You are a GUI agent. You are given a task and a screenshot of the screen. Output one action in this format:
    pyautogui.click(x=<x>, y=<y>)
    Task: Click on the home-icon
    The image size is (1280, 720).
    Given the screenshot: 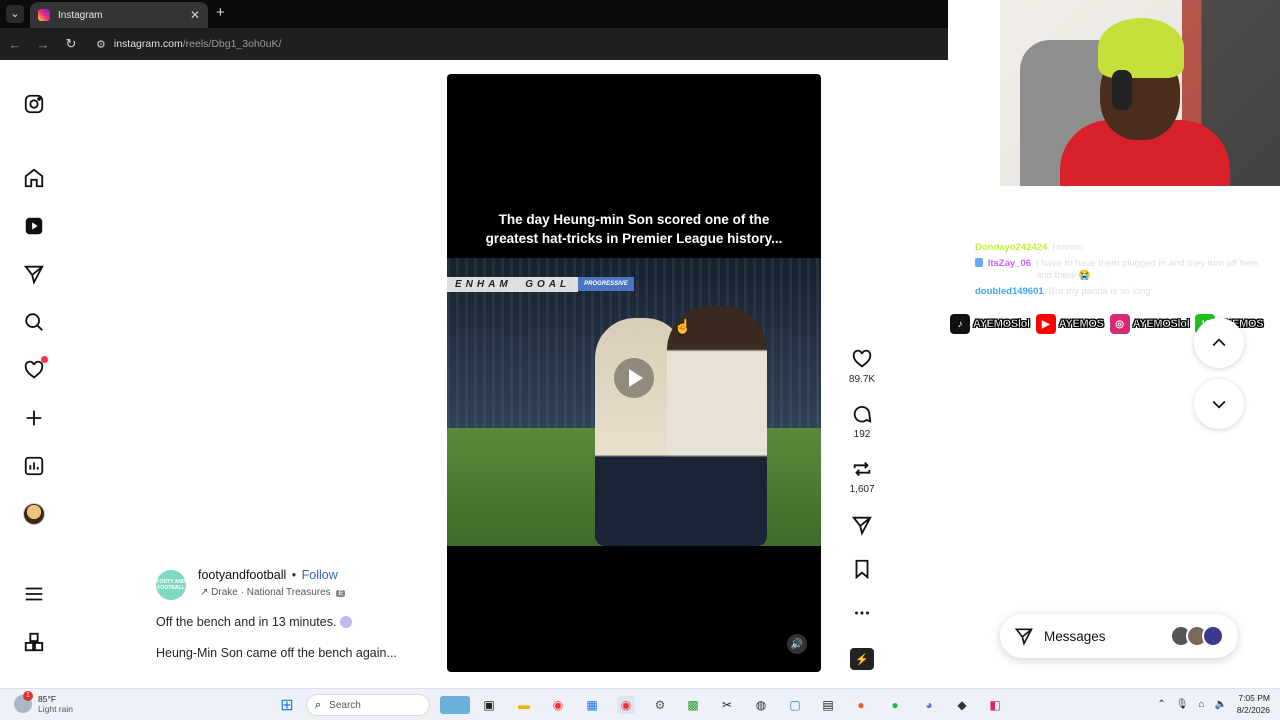 What is the action you would take?
    pyautogui.click(x=34, y=178)
    